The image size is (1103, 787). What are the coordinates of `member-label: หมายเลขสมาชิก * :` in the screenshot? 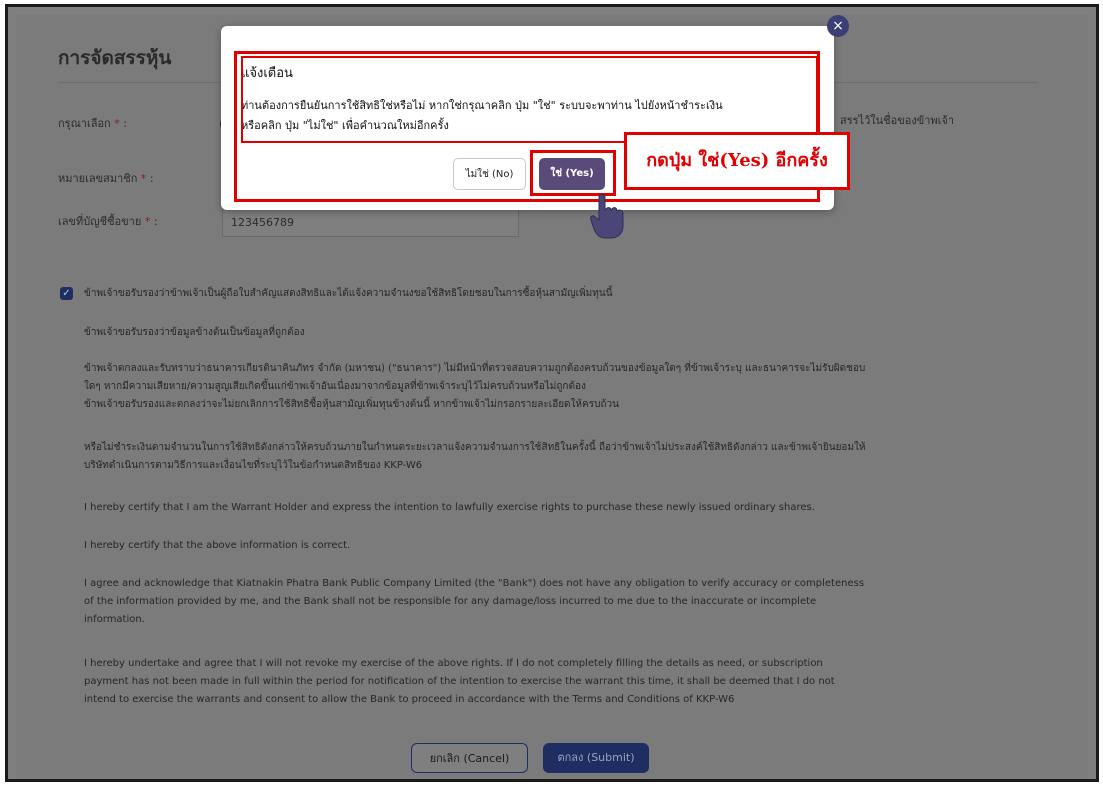 It's located at (106, 178).